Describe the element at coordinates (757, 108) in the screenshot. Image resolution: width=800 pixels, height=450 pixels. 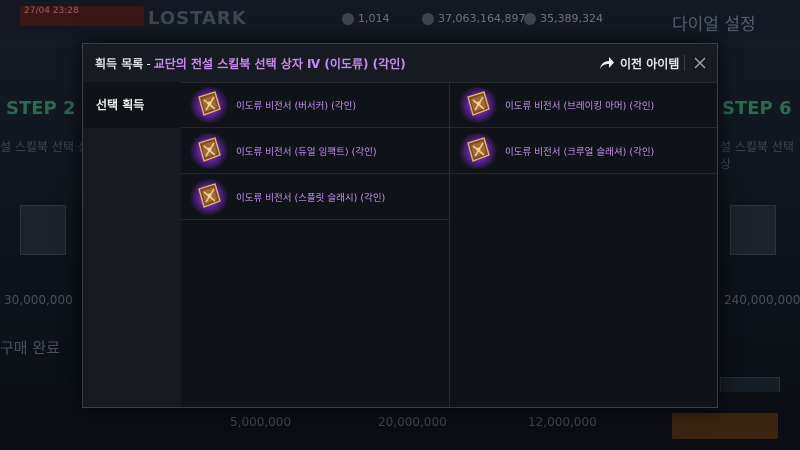
I see `background-step-right: STEP 6` at that location.